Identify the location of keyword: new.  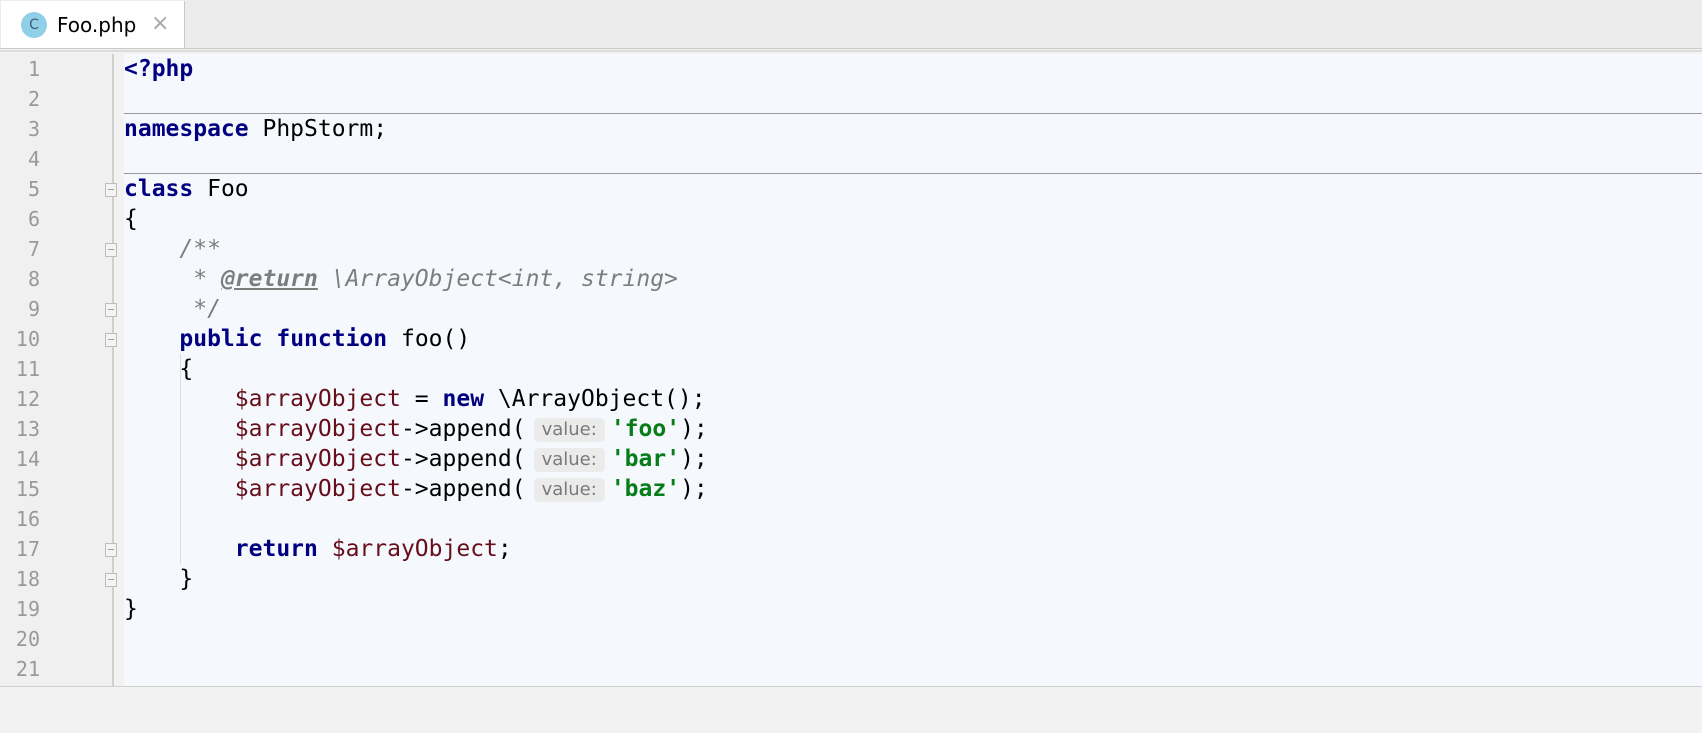
(463, 399).